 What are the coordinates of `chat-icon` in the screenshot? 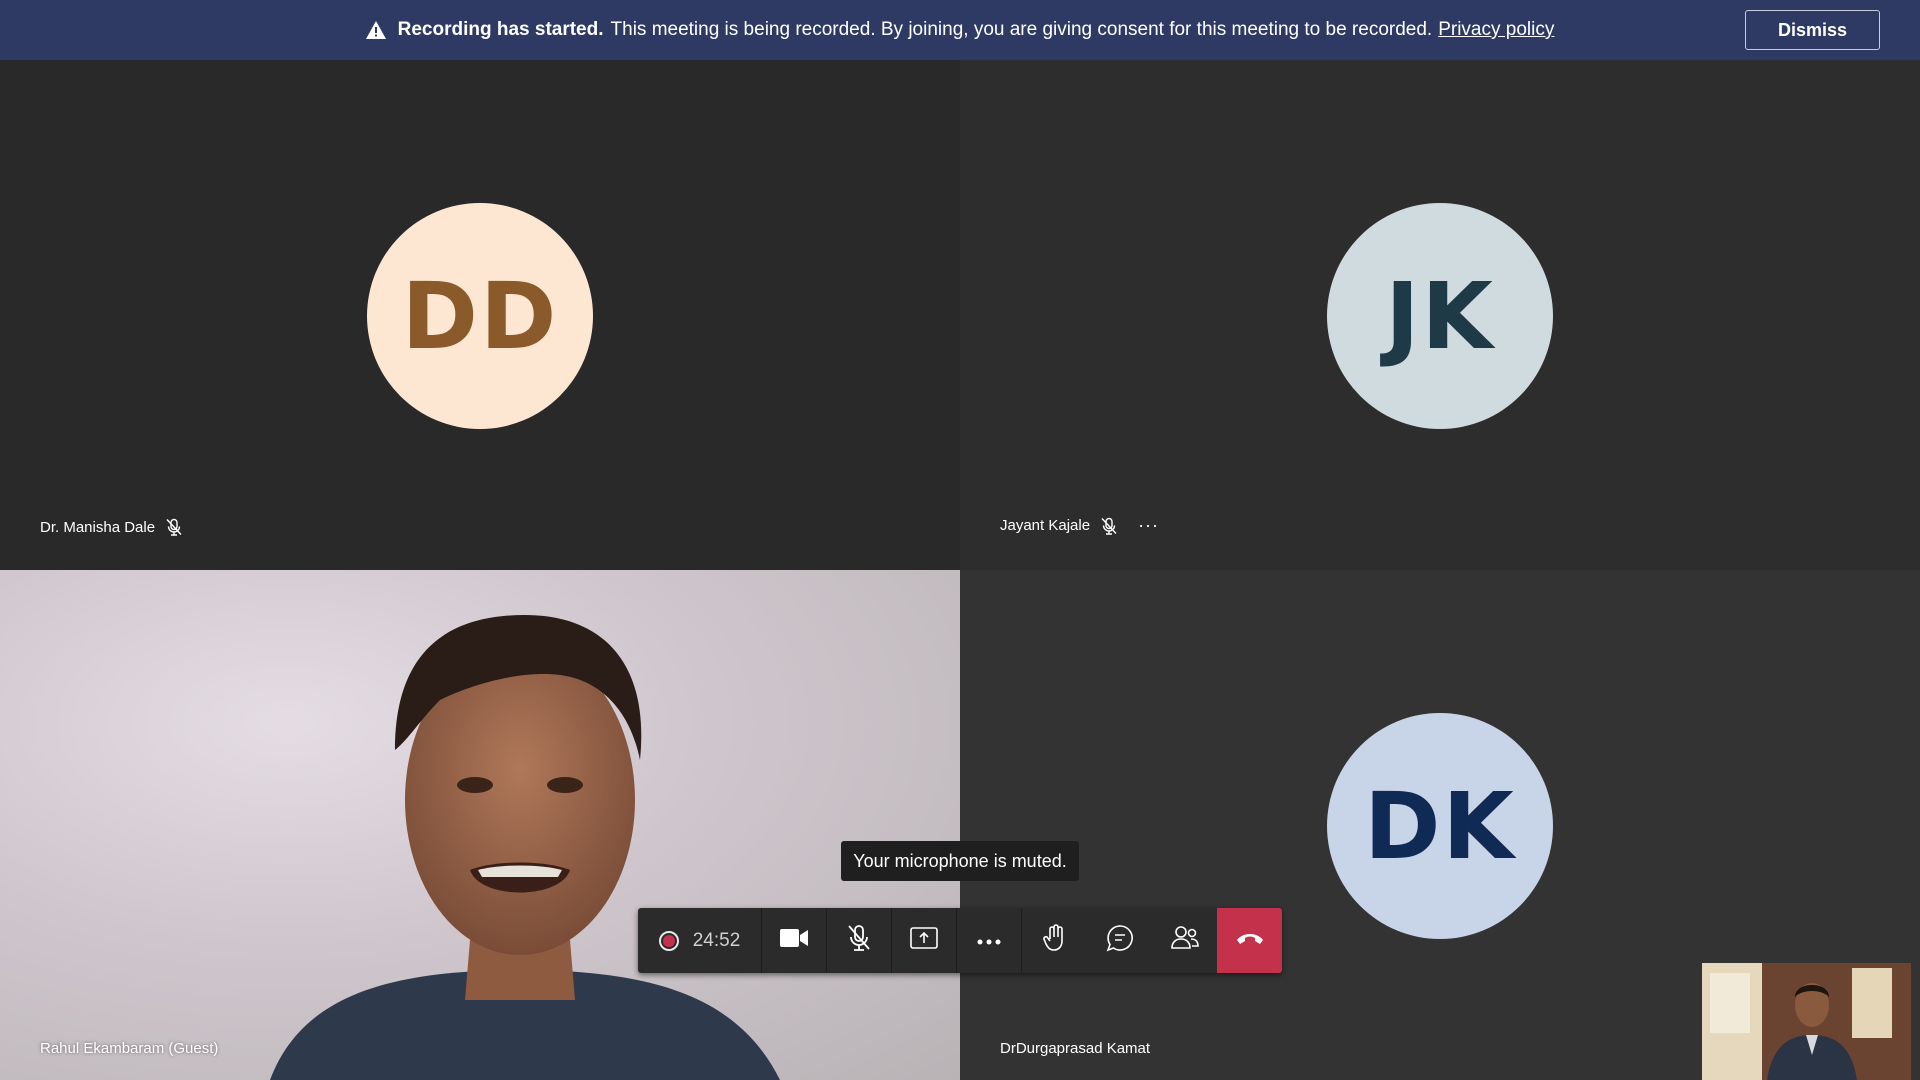 It's located at (1120, 940).